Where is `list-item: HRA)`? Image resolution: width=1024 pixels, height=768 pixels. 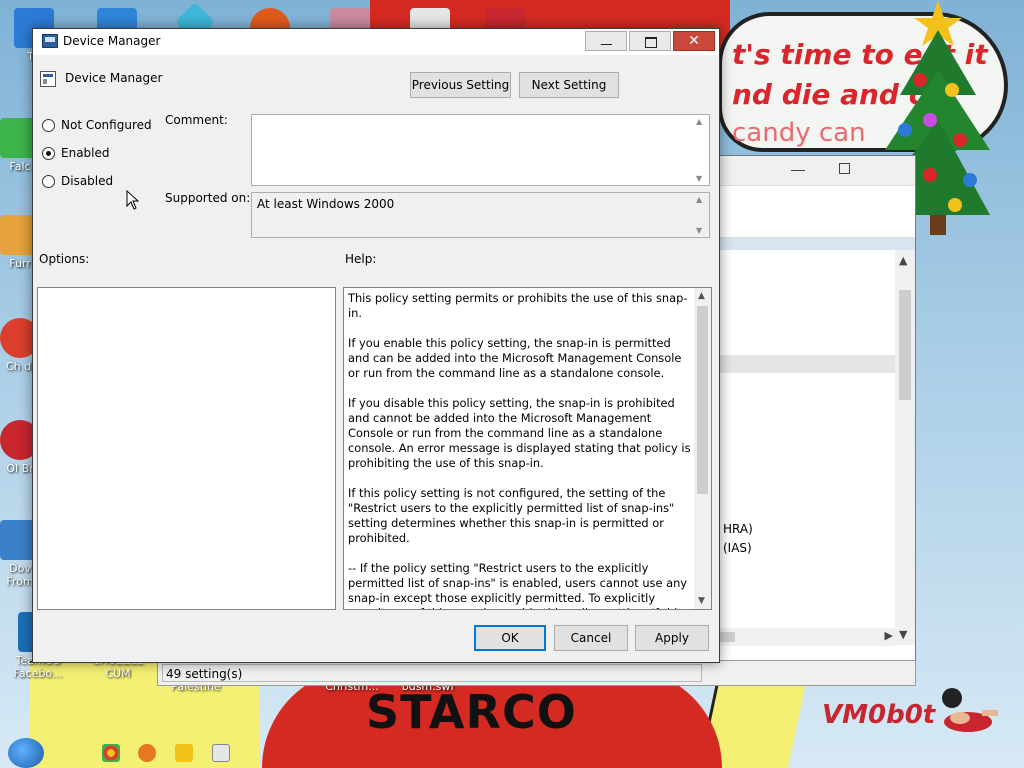
list-item: HRA) is located at coordinates (738, 529).